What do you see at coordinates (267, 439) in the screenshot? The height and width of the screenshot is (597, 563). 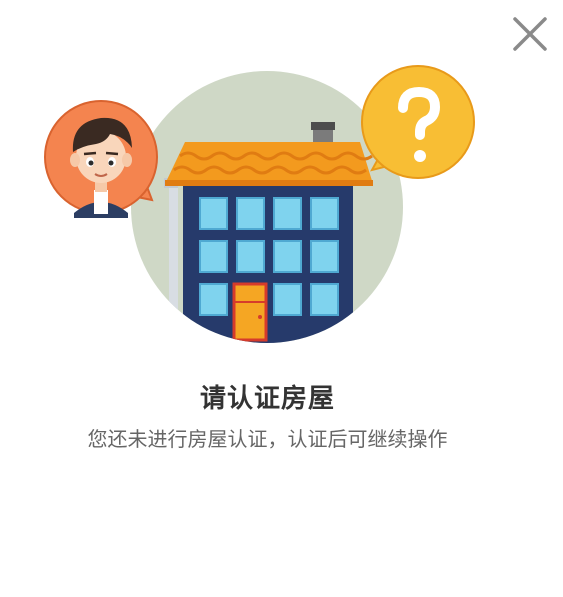 I see `dialog-message: 您还未进行房屋认证，认证后可继续操作` at bounding box center [267, 439].